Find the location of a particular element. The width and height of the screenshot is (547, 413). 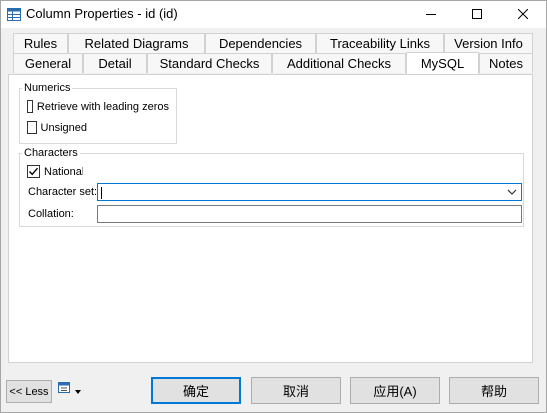

close-button is located at coordinates (523, 14).